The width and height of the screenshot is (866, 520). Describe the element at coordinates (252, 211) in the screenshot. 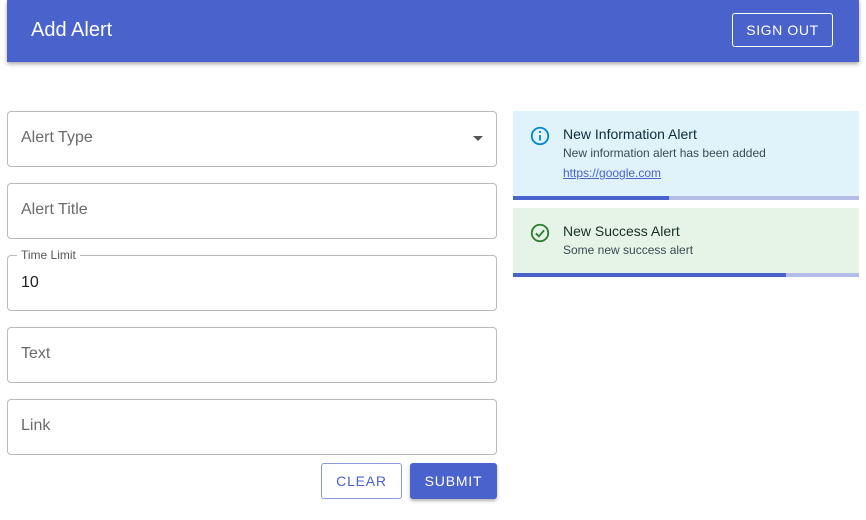

I see `alert-title-input: Alert Title` at that location.